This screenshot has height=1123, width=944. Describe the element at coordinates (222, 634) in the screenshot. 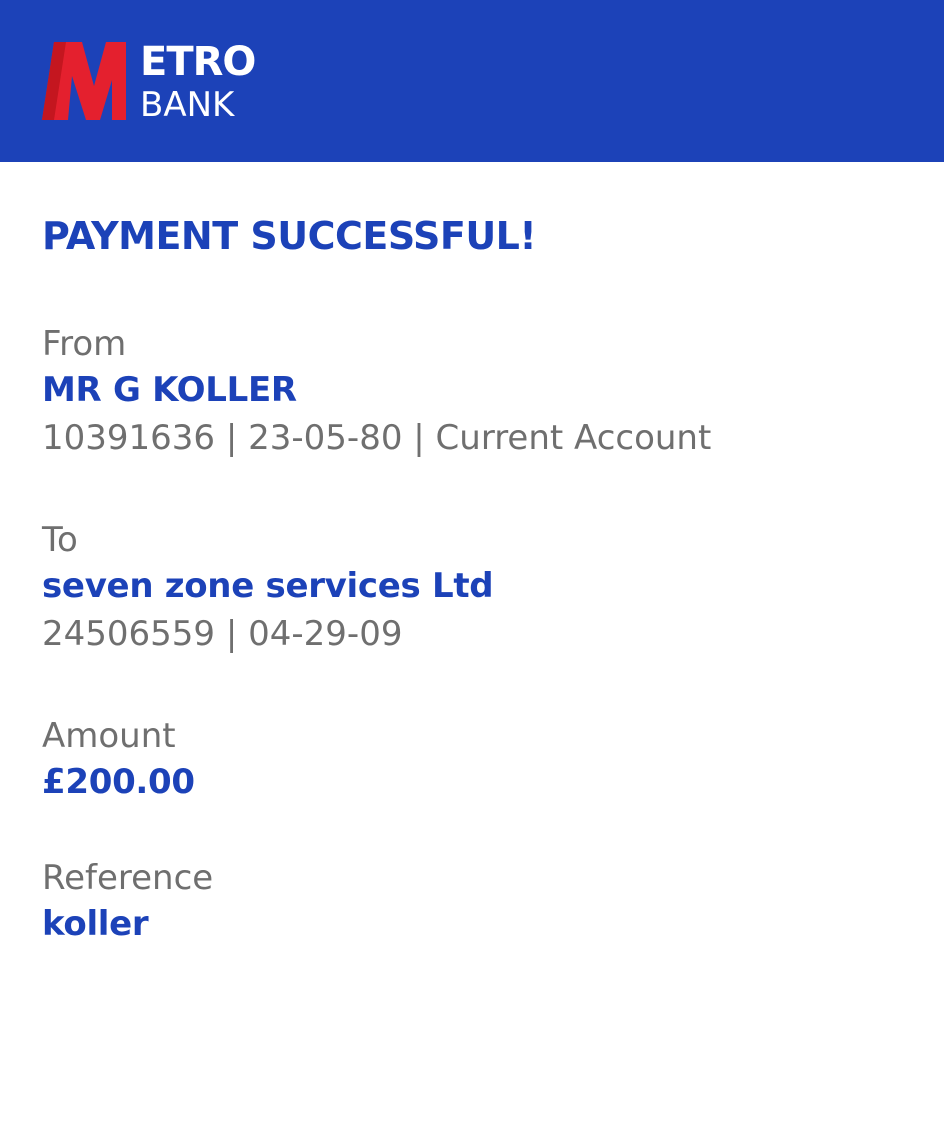

I see `to-account-details: 24506559 | 04-29-09` at that location.